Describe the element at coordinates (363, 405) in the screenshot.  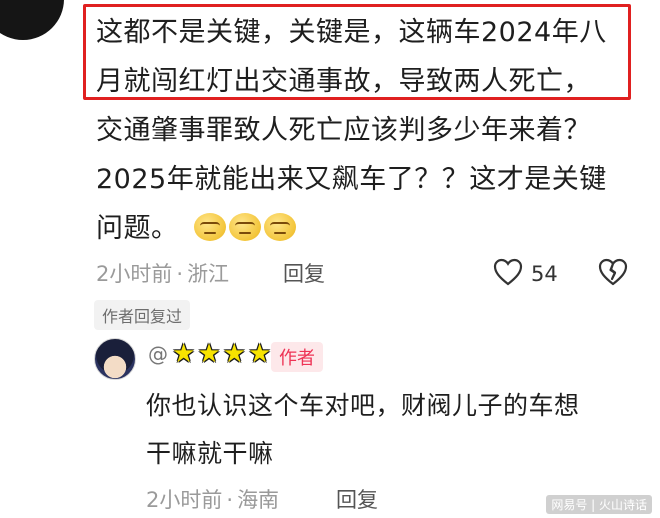
I see `reply-line: 你也认识这个车对吧，财阀儿子的车想` at that location.